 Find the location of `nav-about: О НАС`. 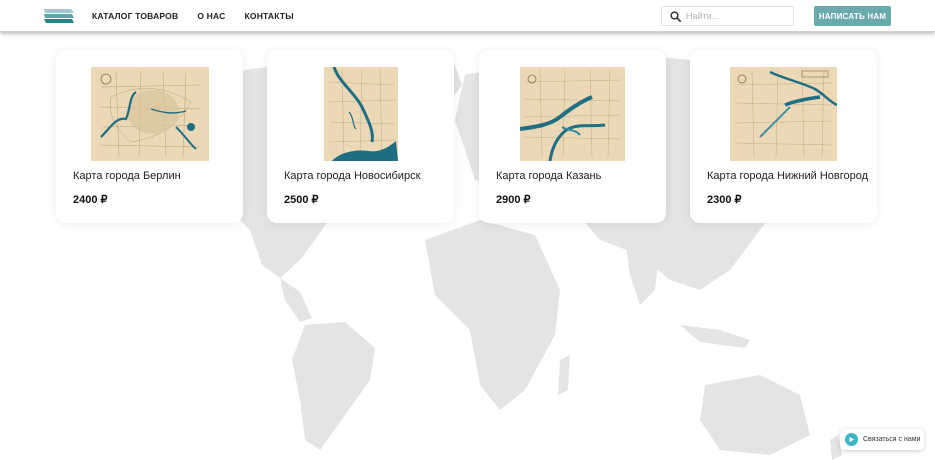

nav-about: О НАС is located at coordinates (211, 16).